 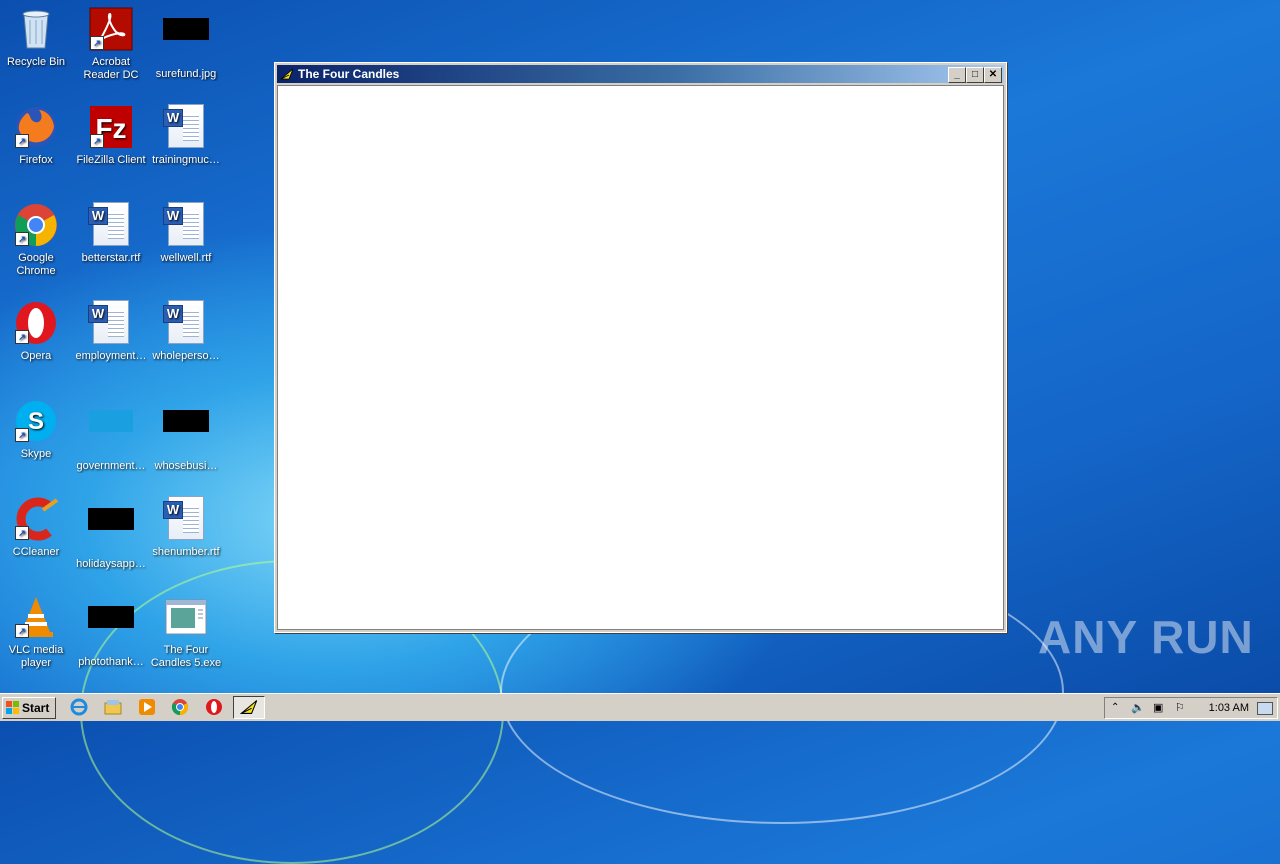 I want to click on maximize-button: □, so click(x=975, y=75).